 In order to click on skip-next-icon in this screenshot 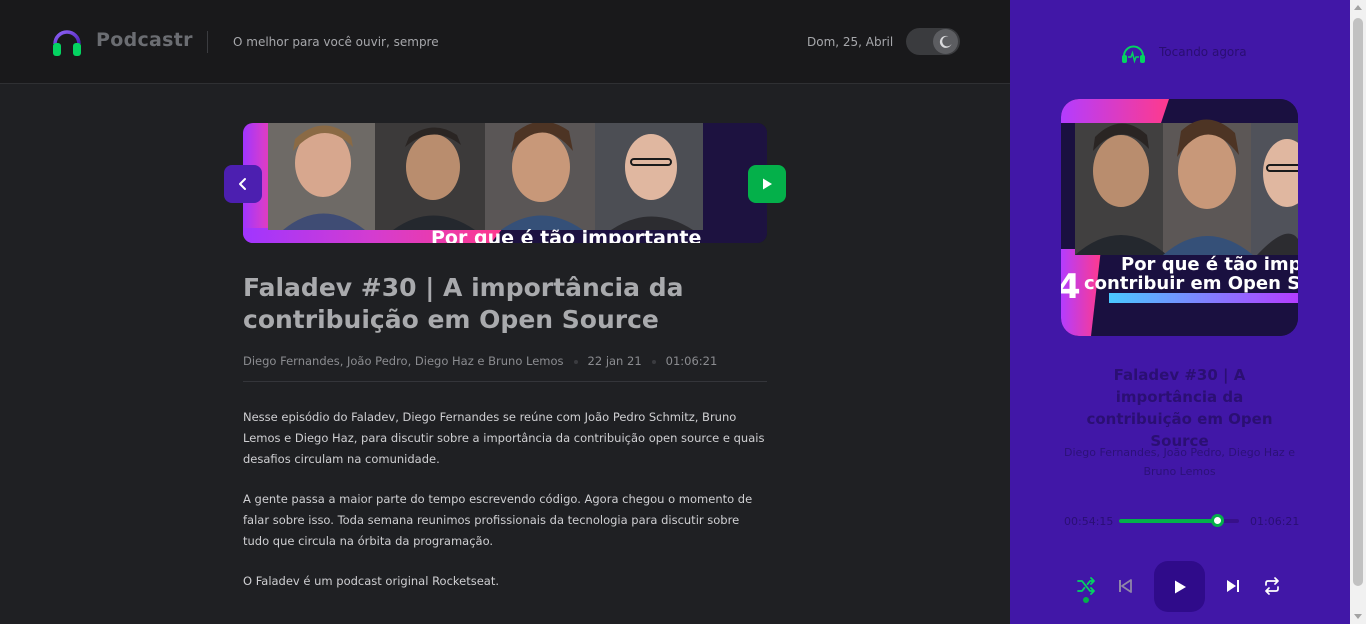, I will do `click(1233, 586)`.